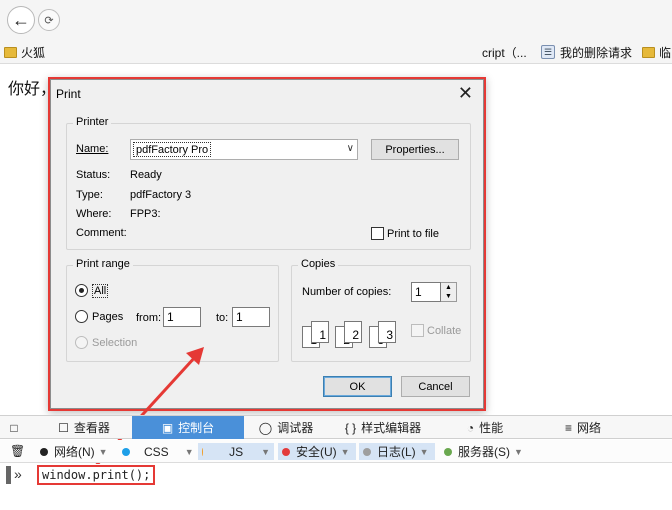 The image size is (672, 510). What do you see at coordinates (145, 214) in the screenshot?
I see `where-value: FPP3:` at bounding box center [145, 214].